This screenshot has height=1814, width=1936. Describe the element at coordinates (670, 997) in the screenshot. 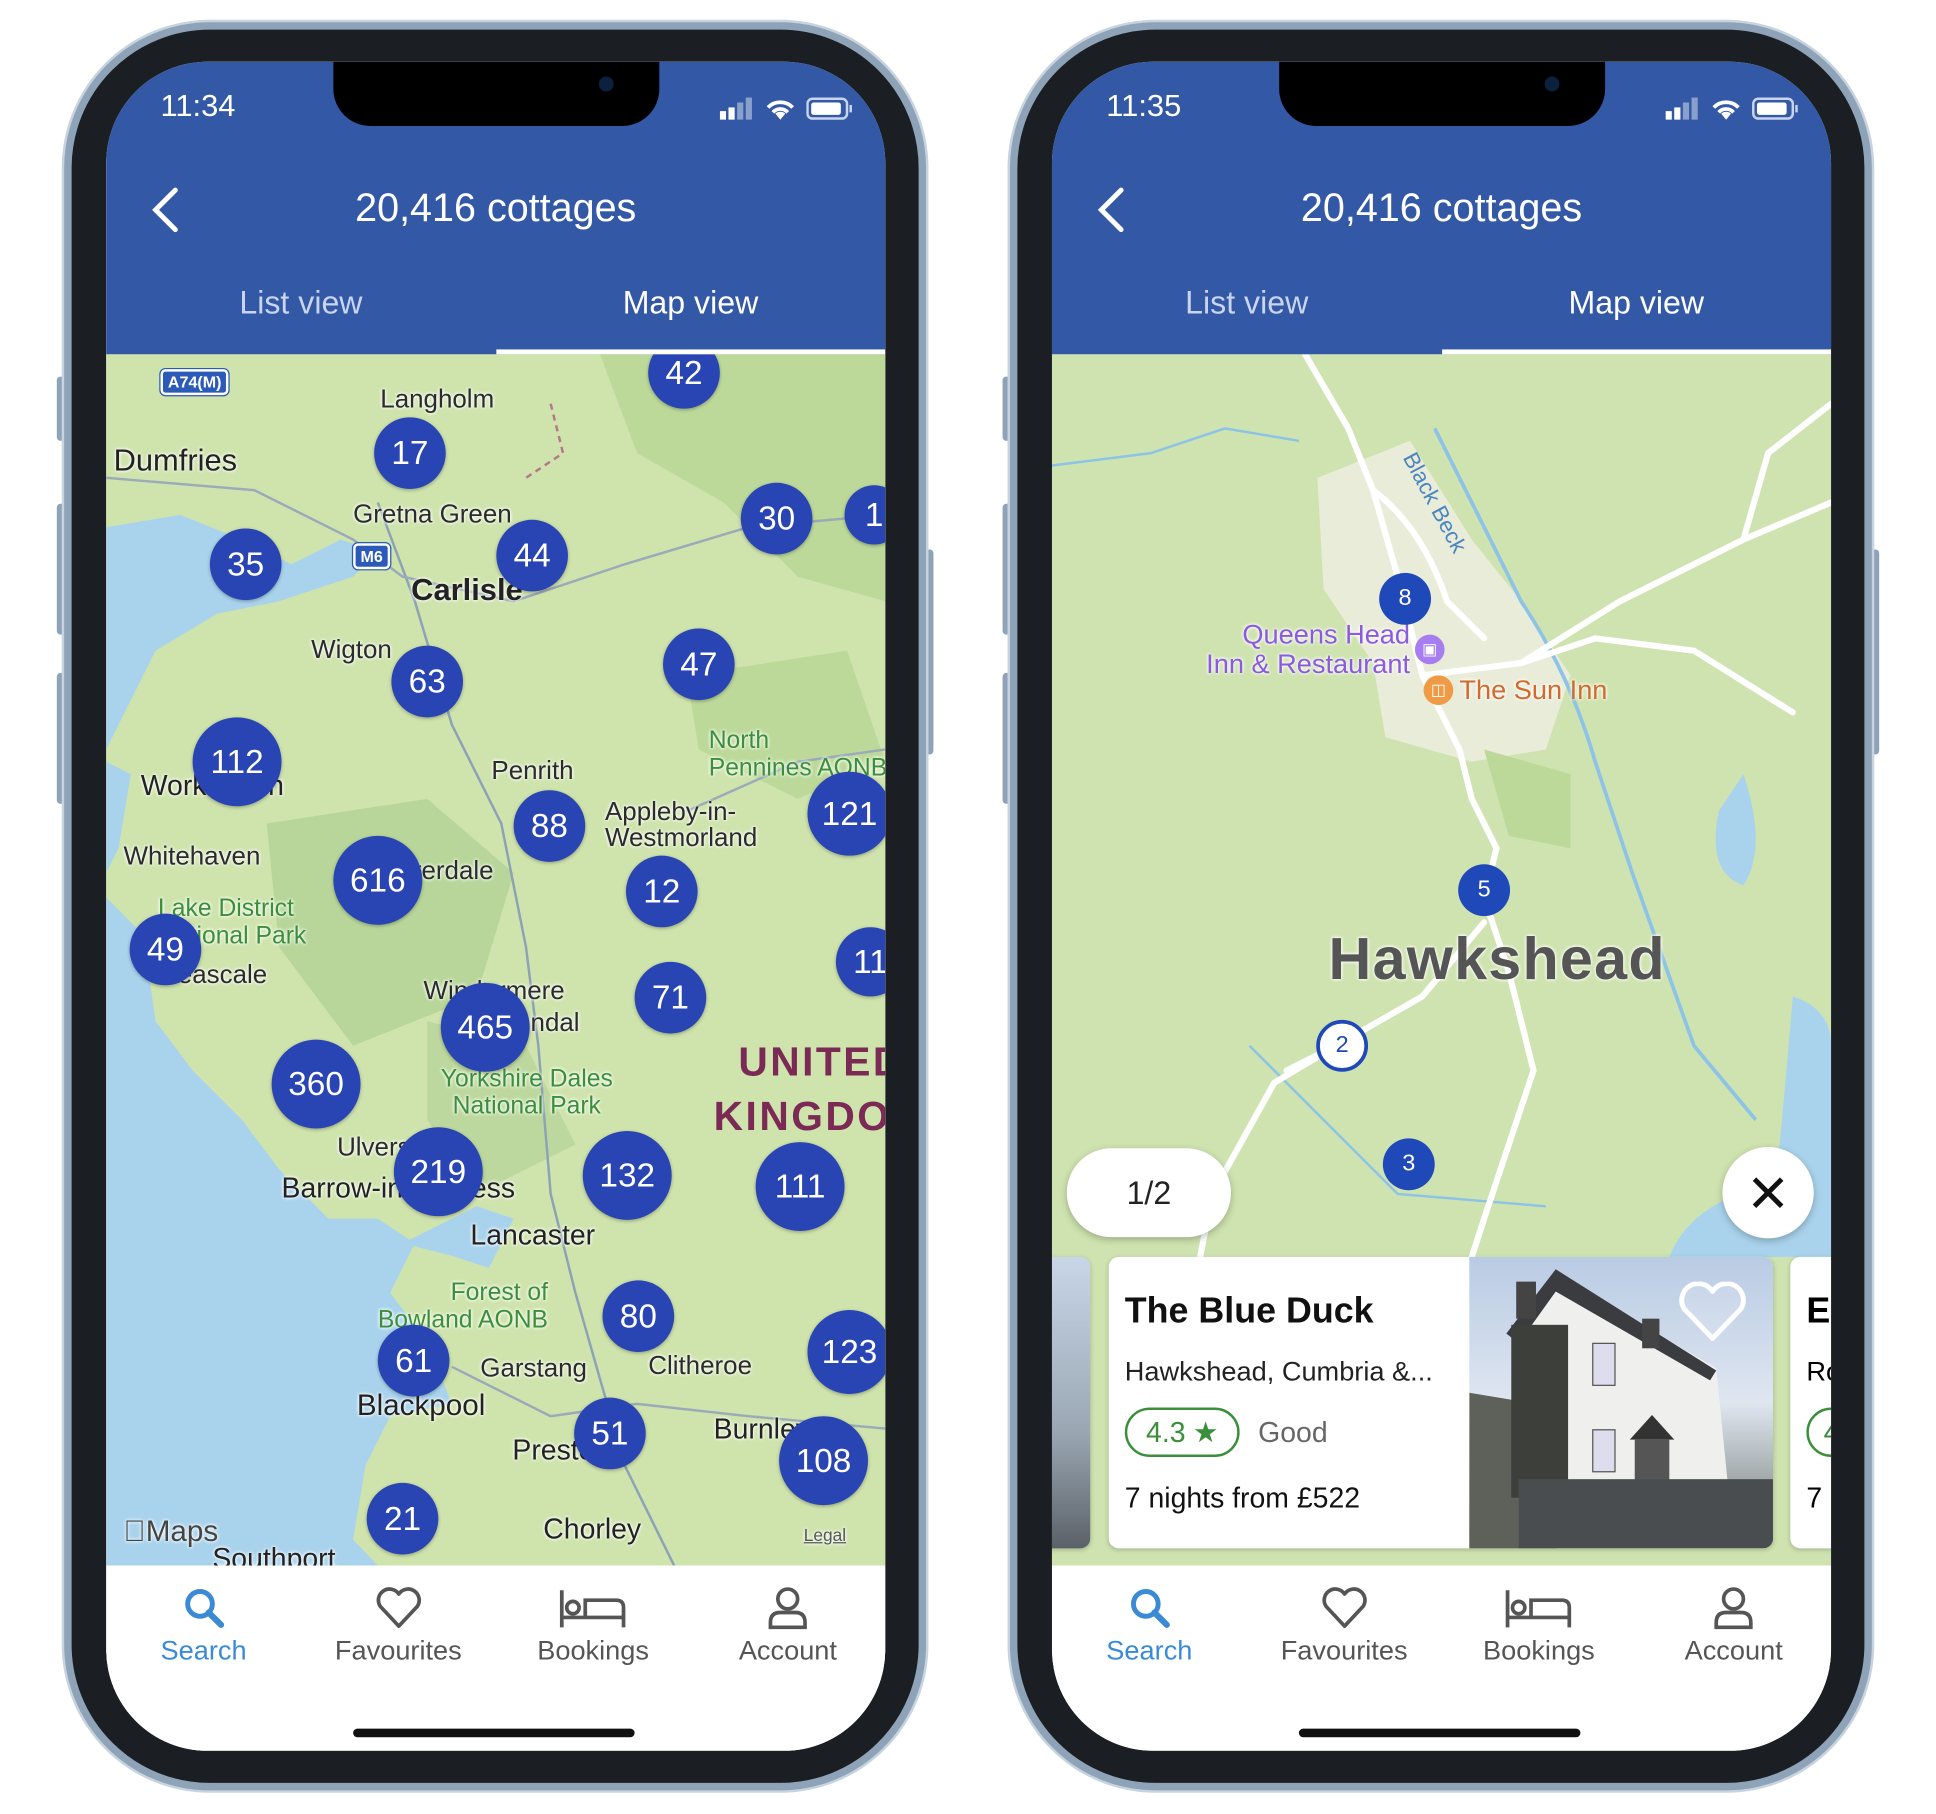

I see `map-cluster: 71` at that location.